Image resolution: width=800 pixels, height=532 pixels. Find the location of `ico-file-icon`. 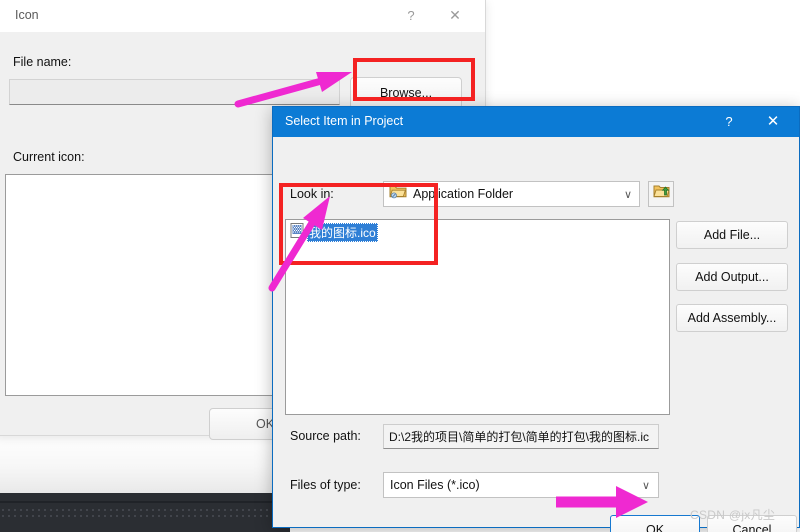

ico-file-icon is located at coordinates (297, 232).